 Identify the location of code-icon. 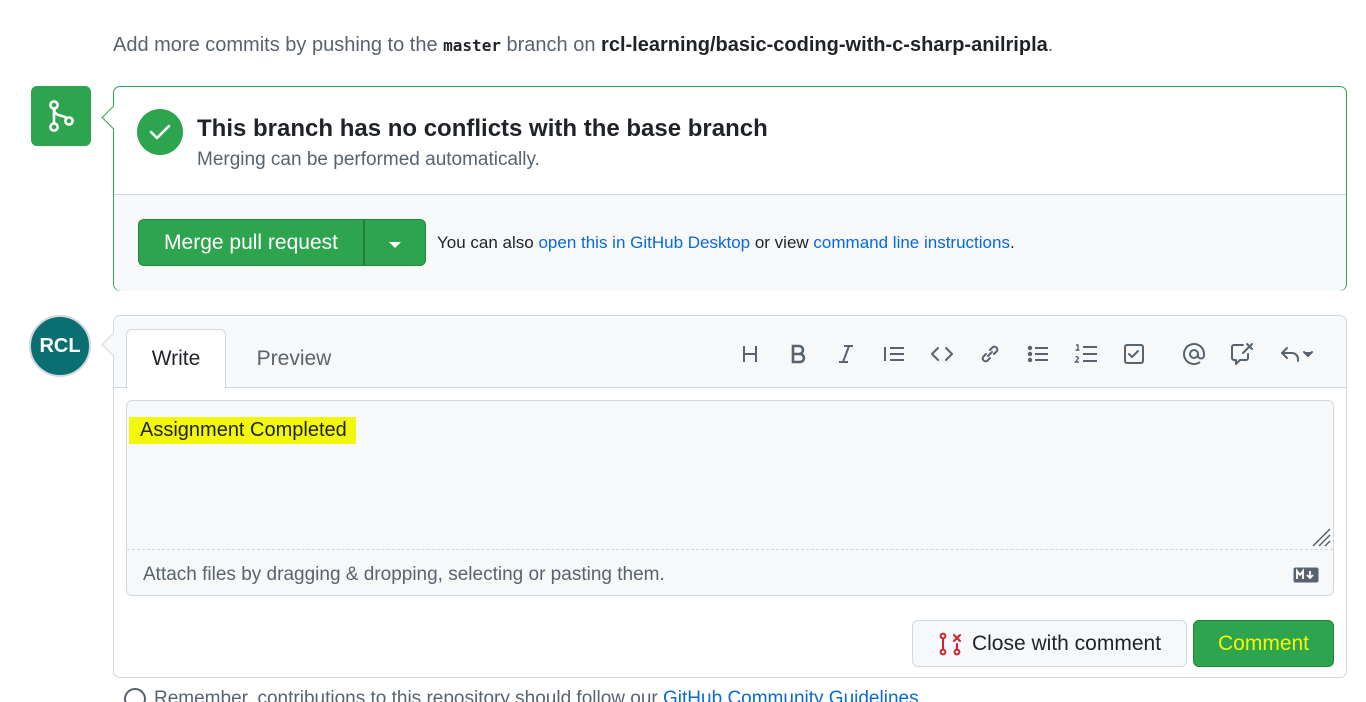
(942, 354).